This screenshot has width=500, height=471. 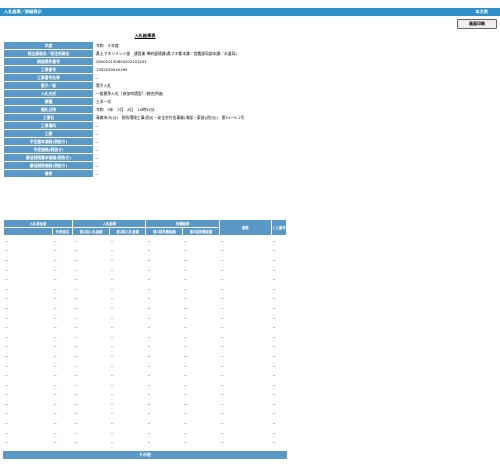 I want to click on group-header-remarks: 摘要, so click(x=245, y=227).